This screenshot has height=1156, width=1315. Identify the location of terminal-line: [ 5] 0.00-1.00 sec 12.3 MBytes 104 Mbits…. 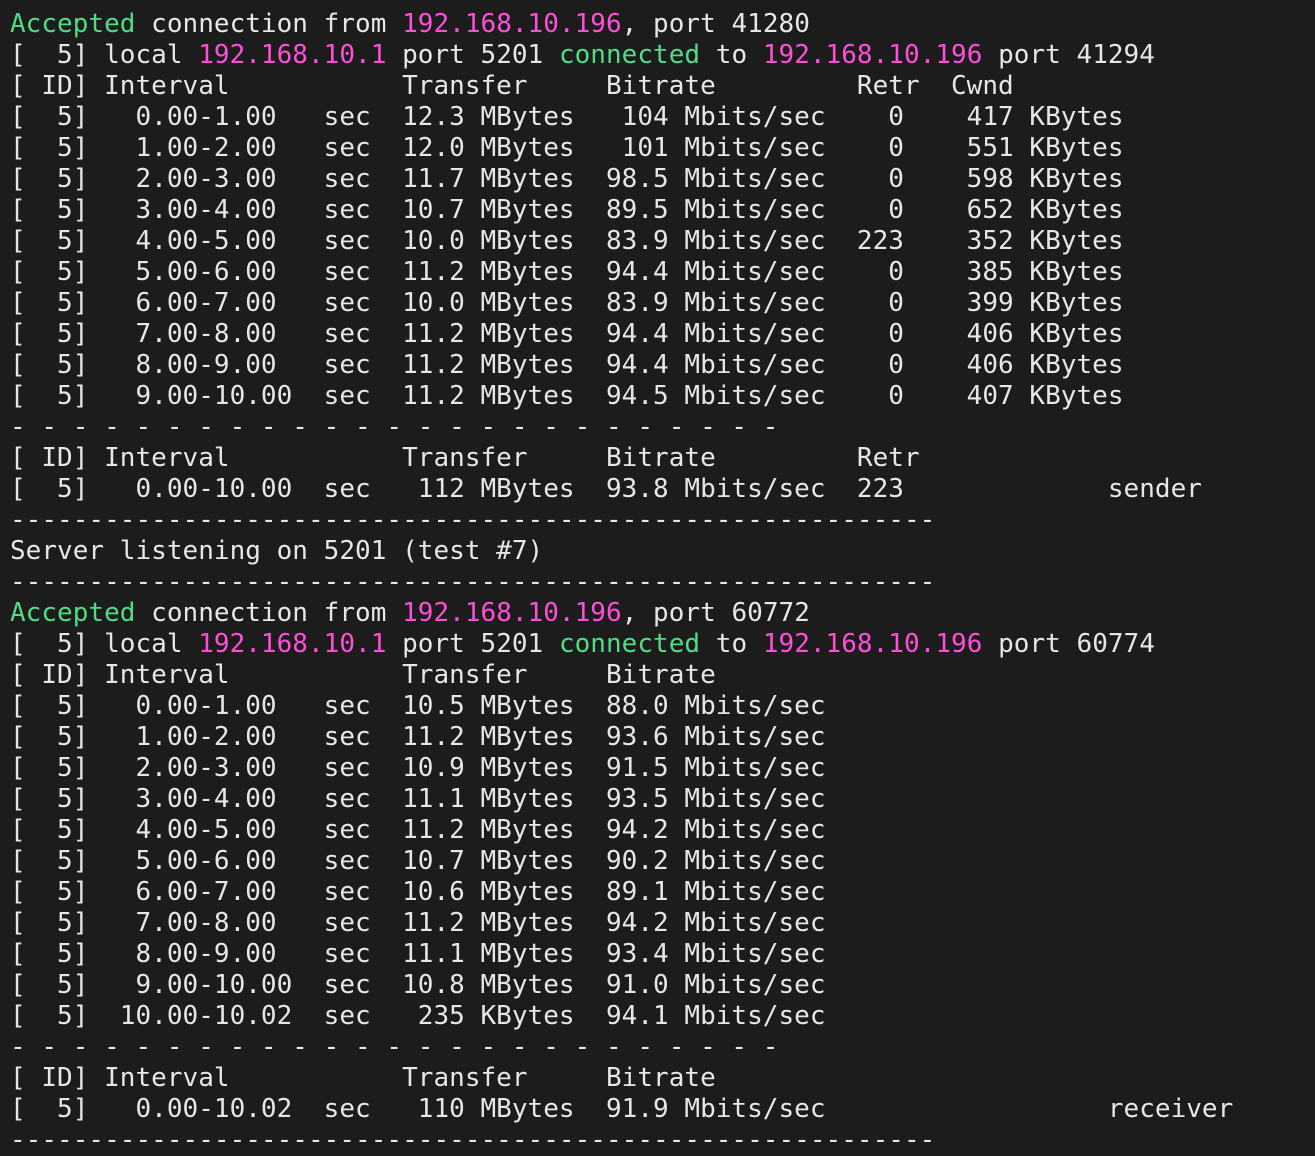
(662, 117).